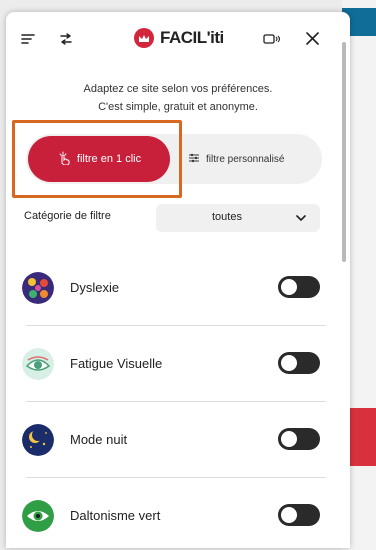 Image resolution: width=376 pixels, height=550 pixels. Describe the element at coordinates (299, 363) in the screenshot. I see `visual-fatigue-toggle` at that location.